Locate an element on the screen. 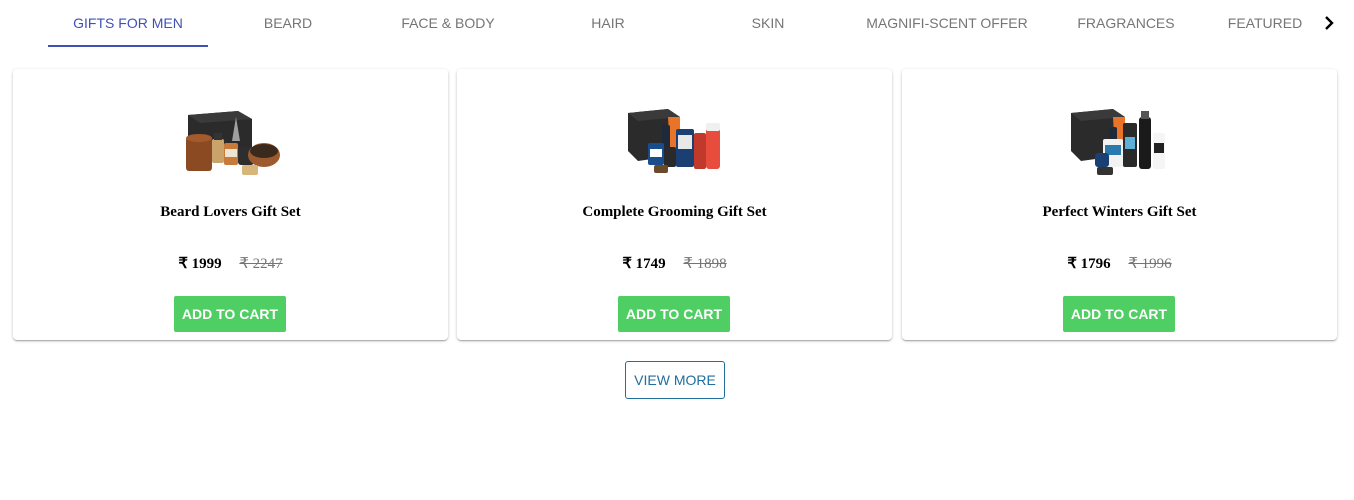  price-row: ₹ 1999 ₹ 2247 is located at coordinates (230, 263).